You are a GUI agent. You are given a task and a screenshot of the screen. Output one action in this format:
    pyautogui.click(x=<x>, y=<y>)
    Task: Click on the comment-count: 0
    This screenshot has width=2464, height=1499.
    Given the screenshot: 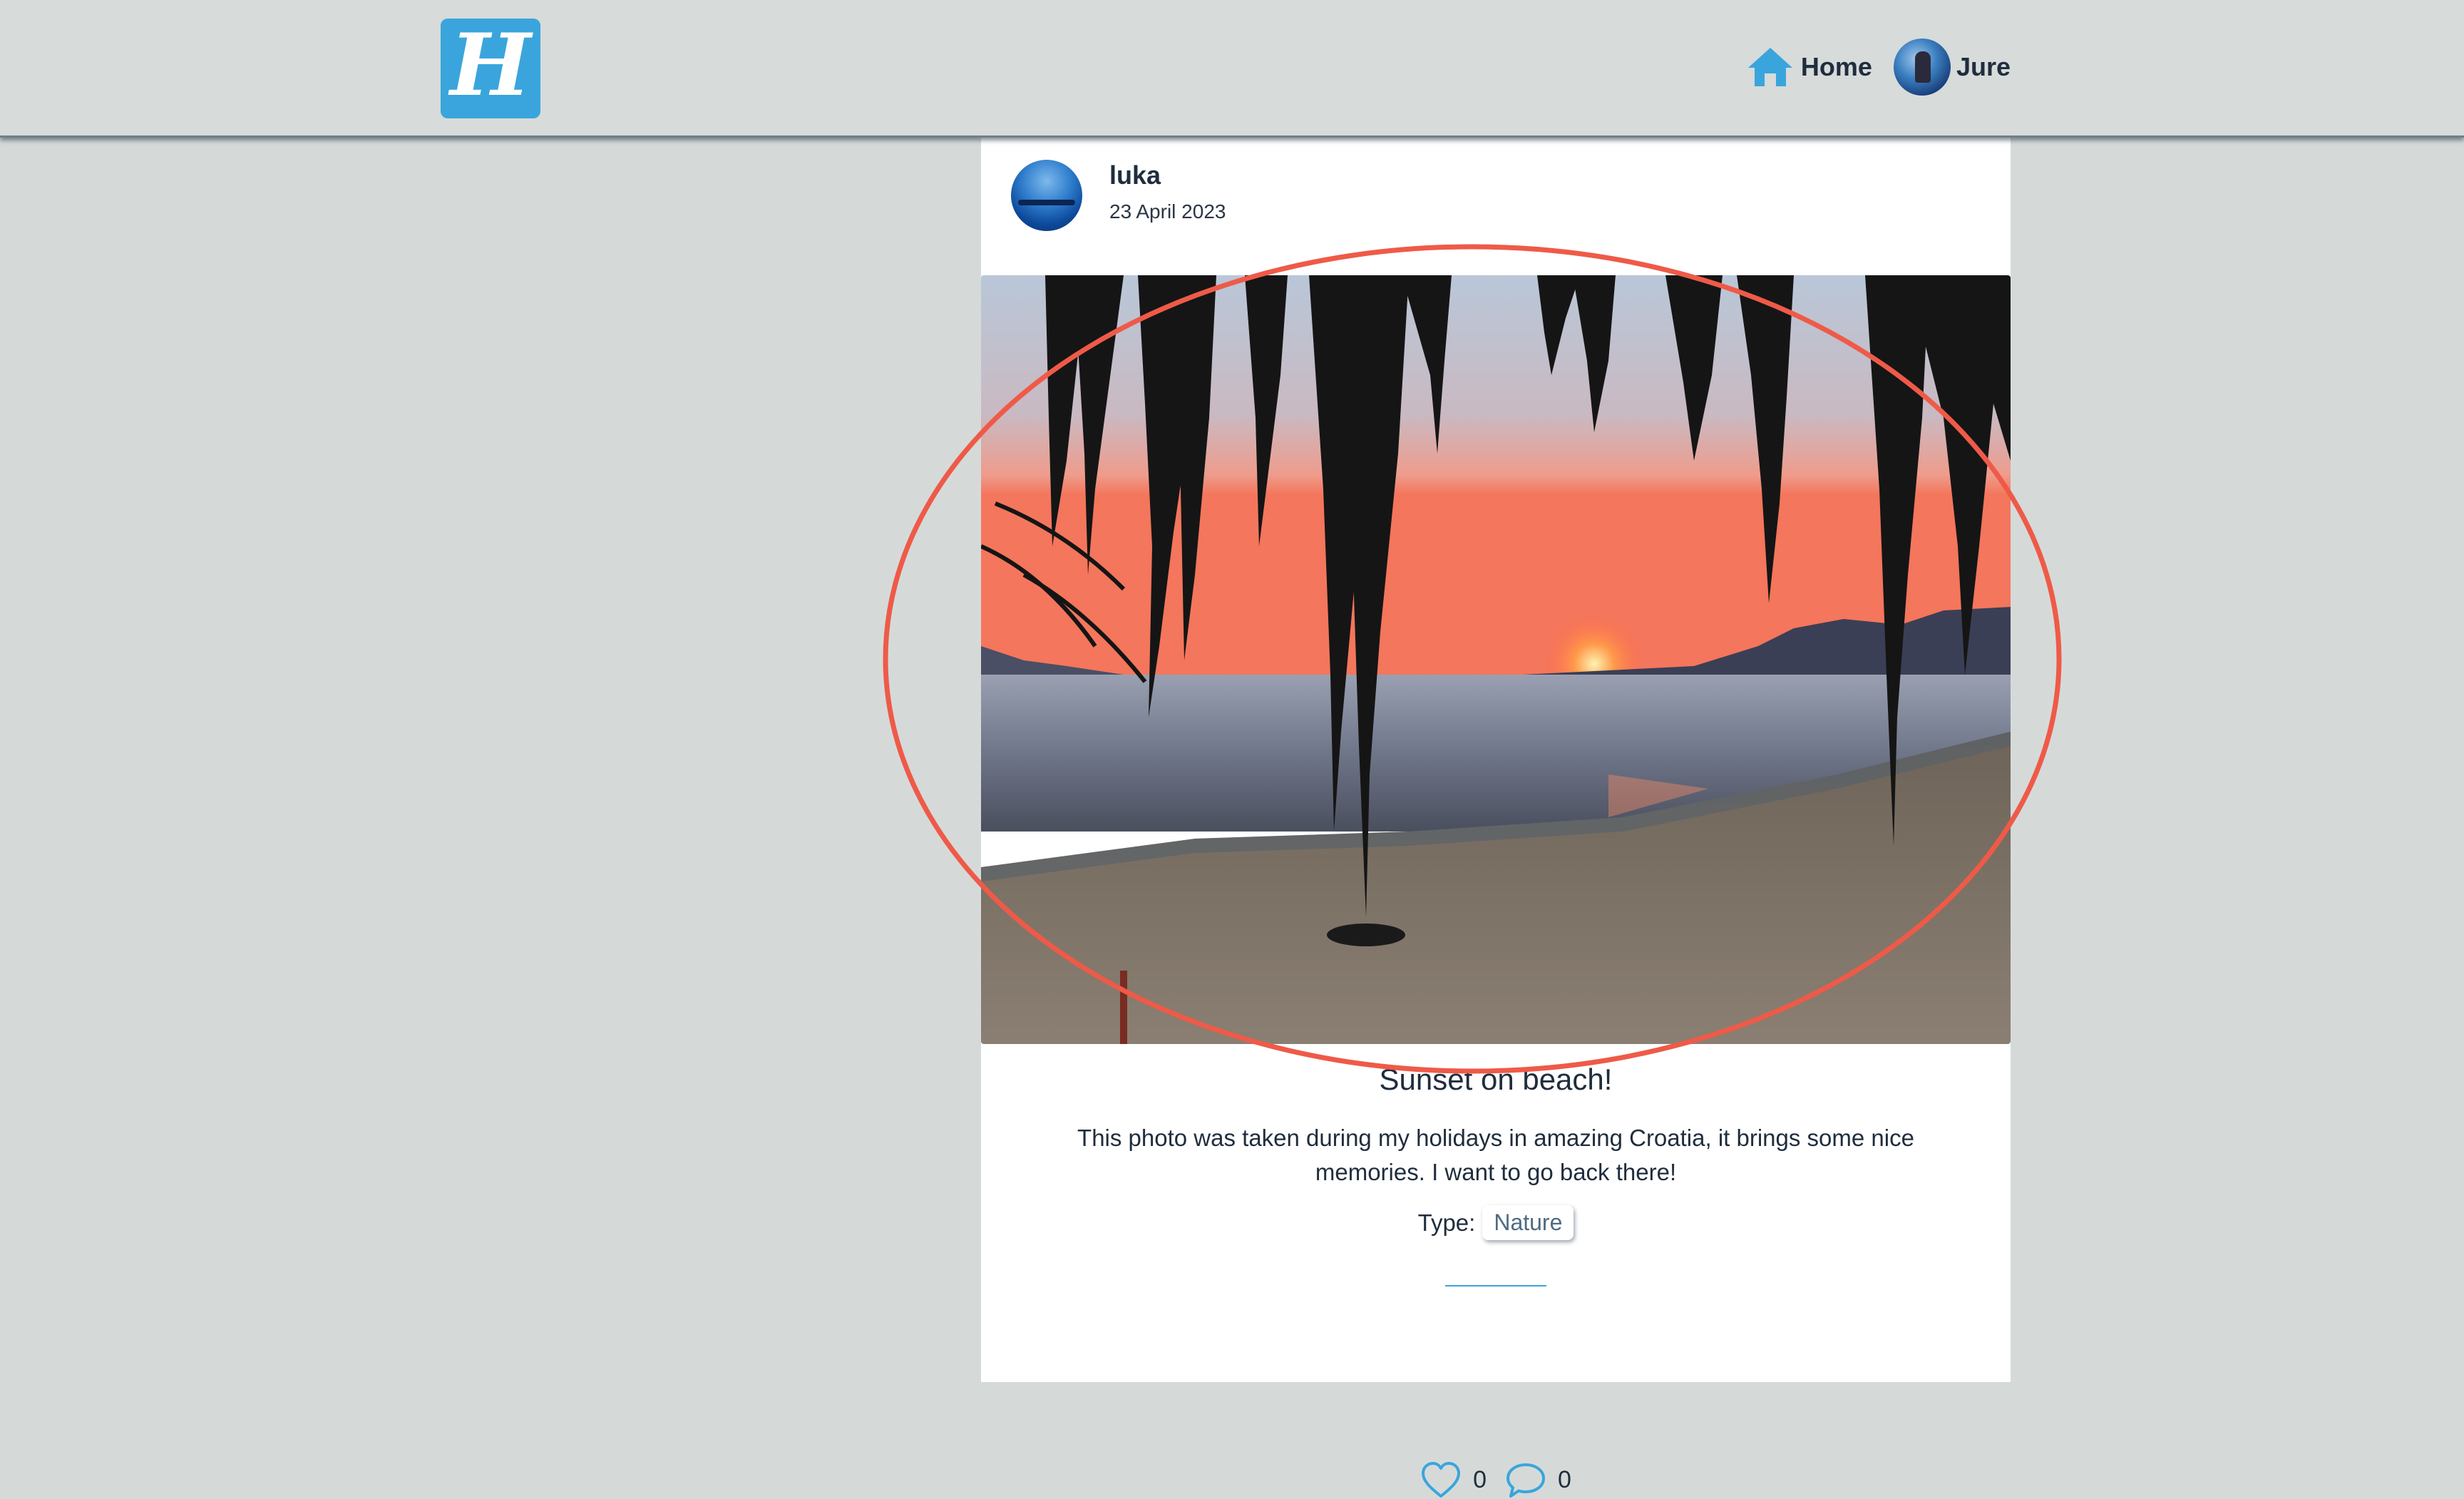 What is the action you would take?
    pyautogui.click(x=1564, y=1479)
    